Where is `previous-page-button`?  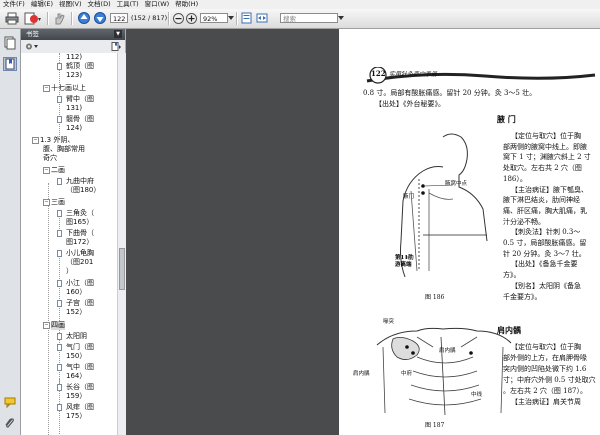 previous-page-button is located at coordinates (84, 18).